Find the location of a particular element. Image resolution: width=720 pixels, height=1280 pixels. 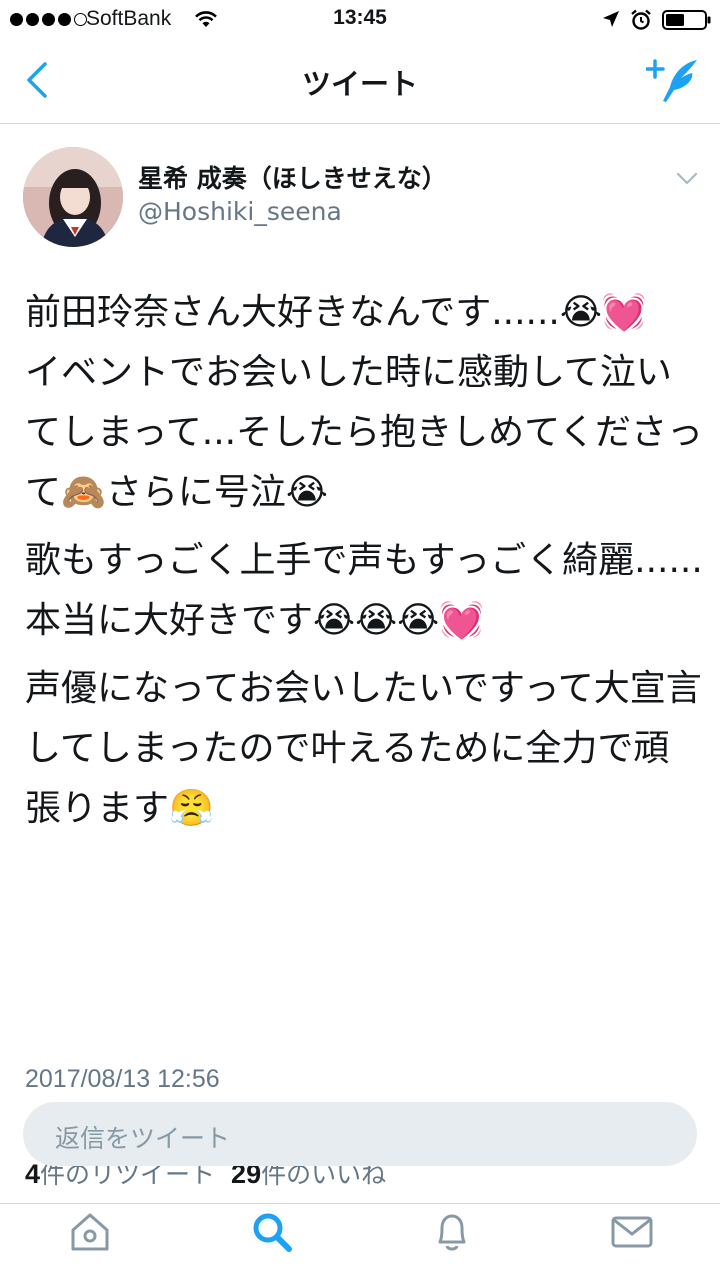

status-bar: SoftBank 13:45 is located at coordinates (360, 20).